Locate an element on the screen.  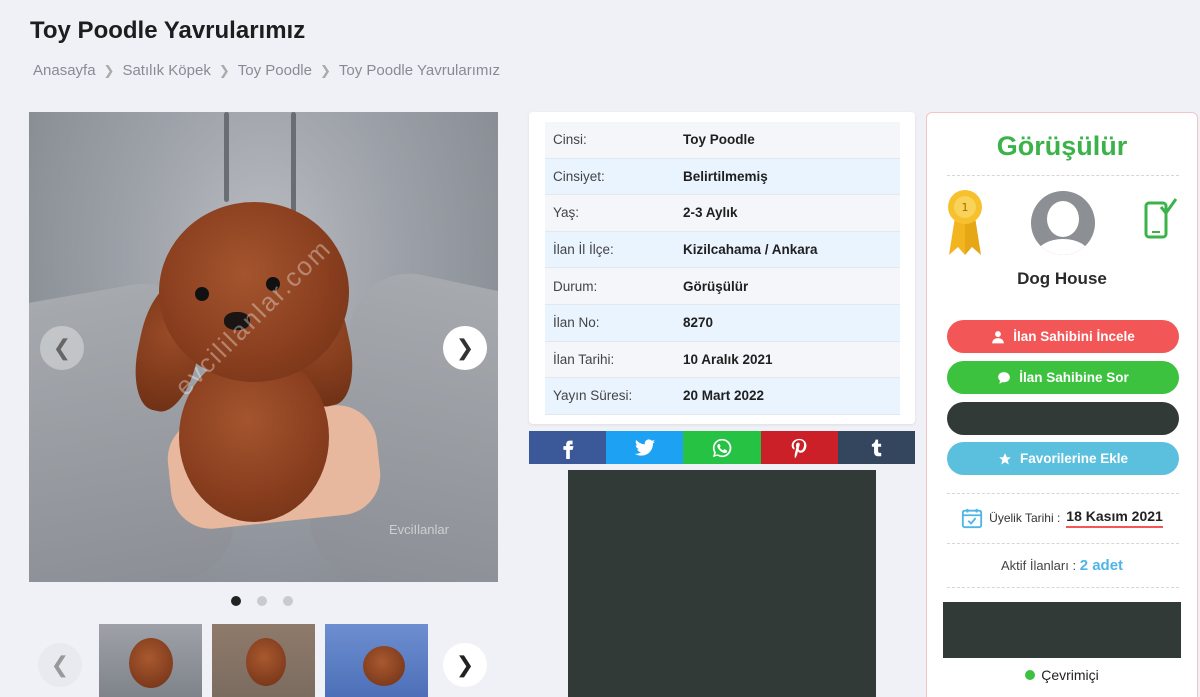
breadcrumb-category: Satılık Köpek is located at coordinates (166, 70).